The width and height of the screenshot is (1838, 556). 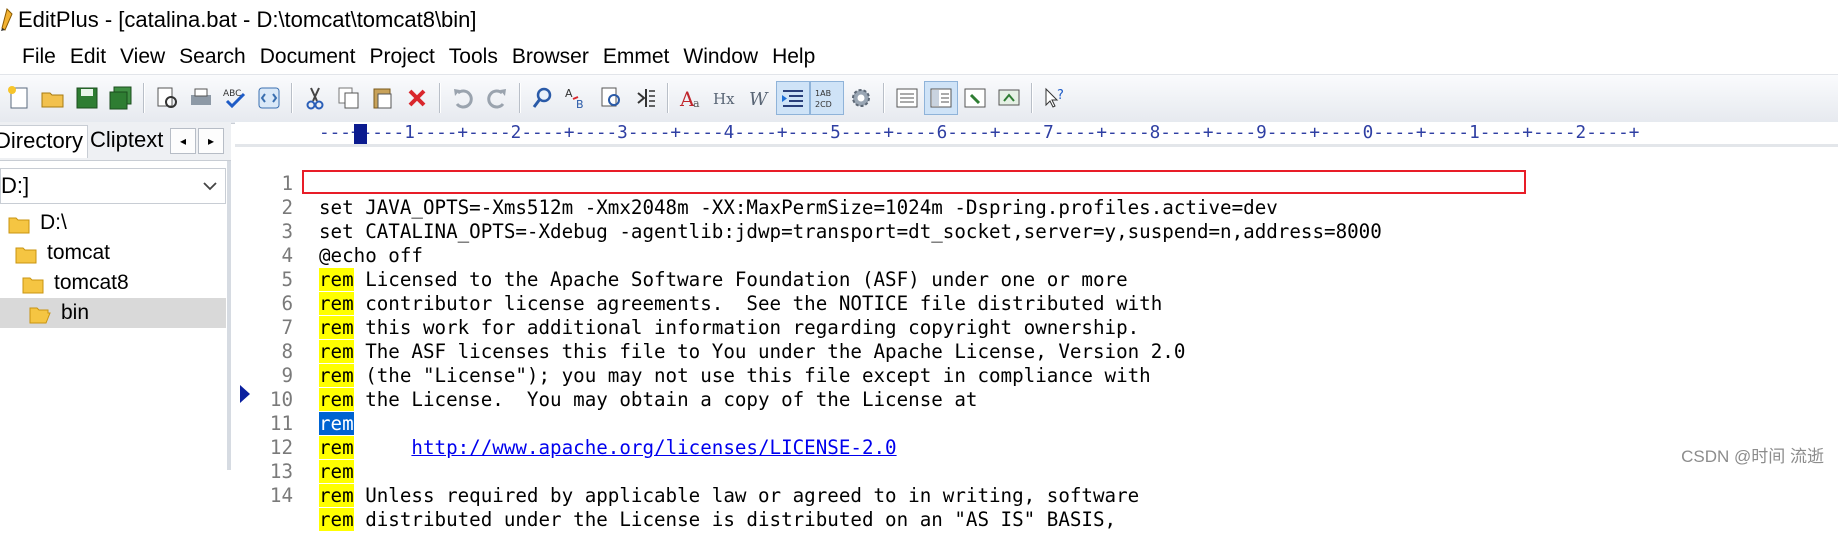 What do you see at coordinates (308, 57) in the screenshot?
I see `menu-document: Document` at bounding box center [308, 57].